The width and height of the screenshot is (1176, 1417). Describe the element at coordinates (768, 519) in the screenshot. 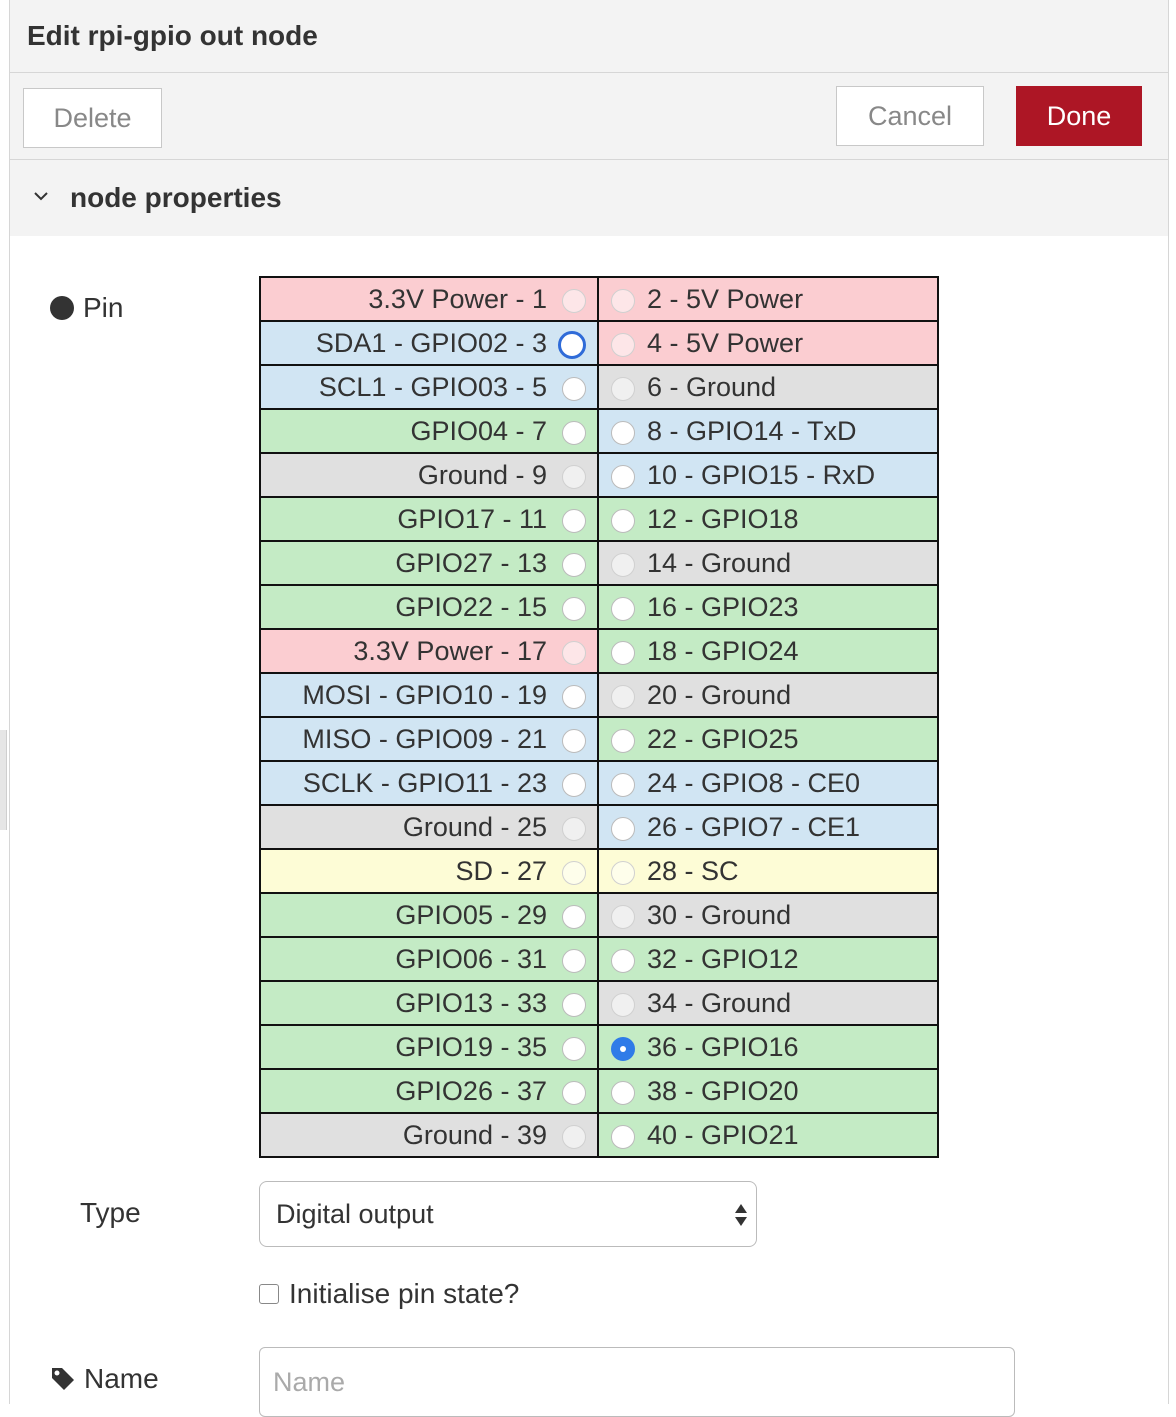

I see `pin-option-right: 12 - GPIO18` at that location.